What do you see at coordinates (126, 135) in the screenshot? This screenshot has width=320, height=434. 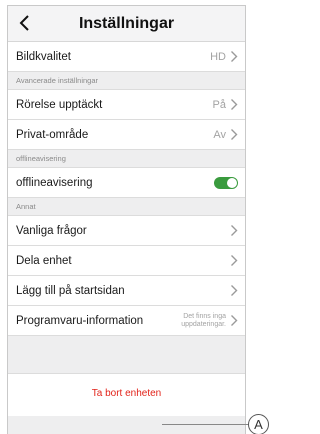 I see `row-privat-omrade: Privat-område Av` at bounding box center [126, 135].